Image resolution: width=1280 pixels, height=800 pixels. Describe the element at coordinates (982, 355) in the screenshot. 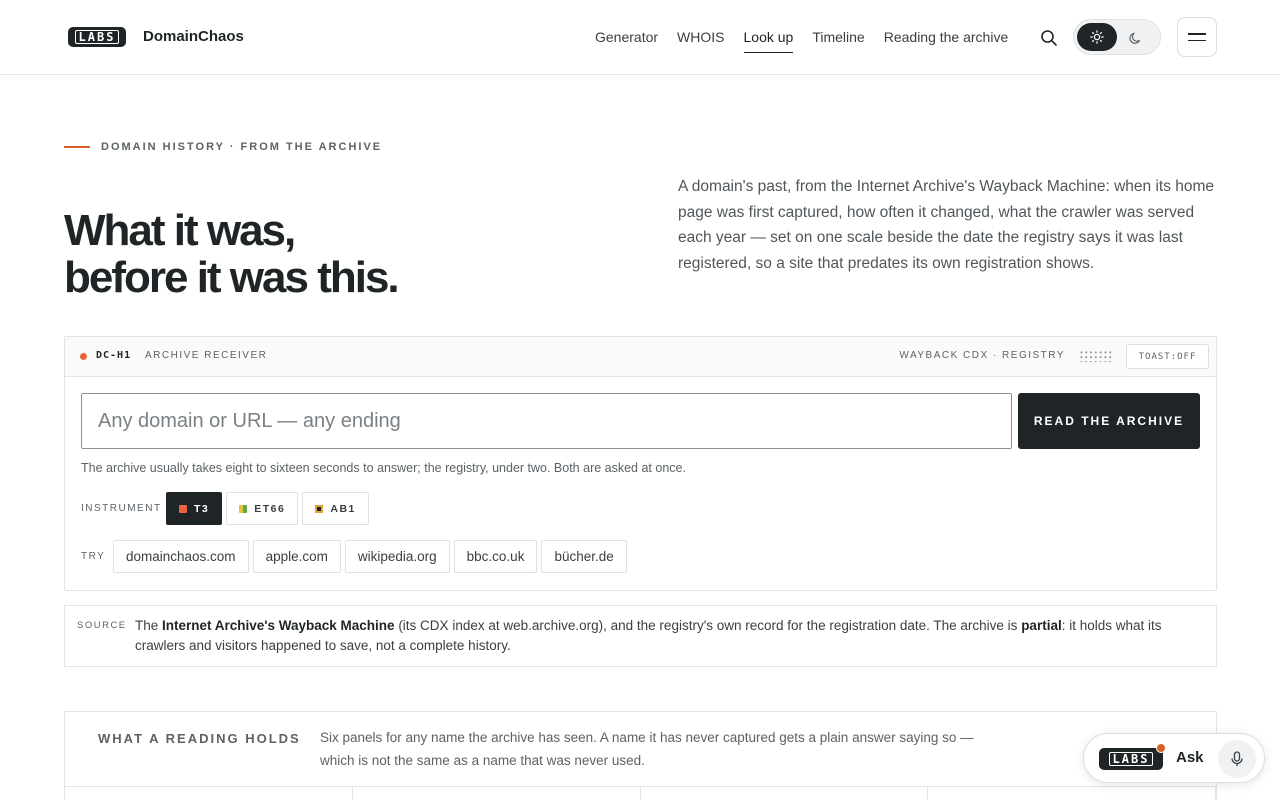

I see `receiver-sources: WAYBACK CDX · REGISTRY` at that location.